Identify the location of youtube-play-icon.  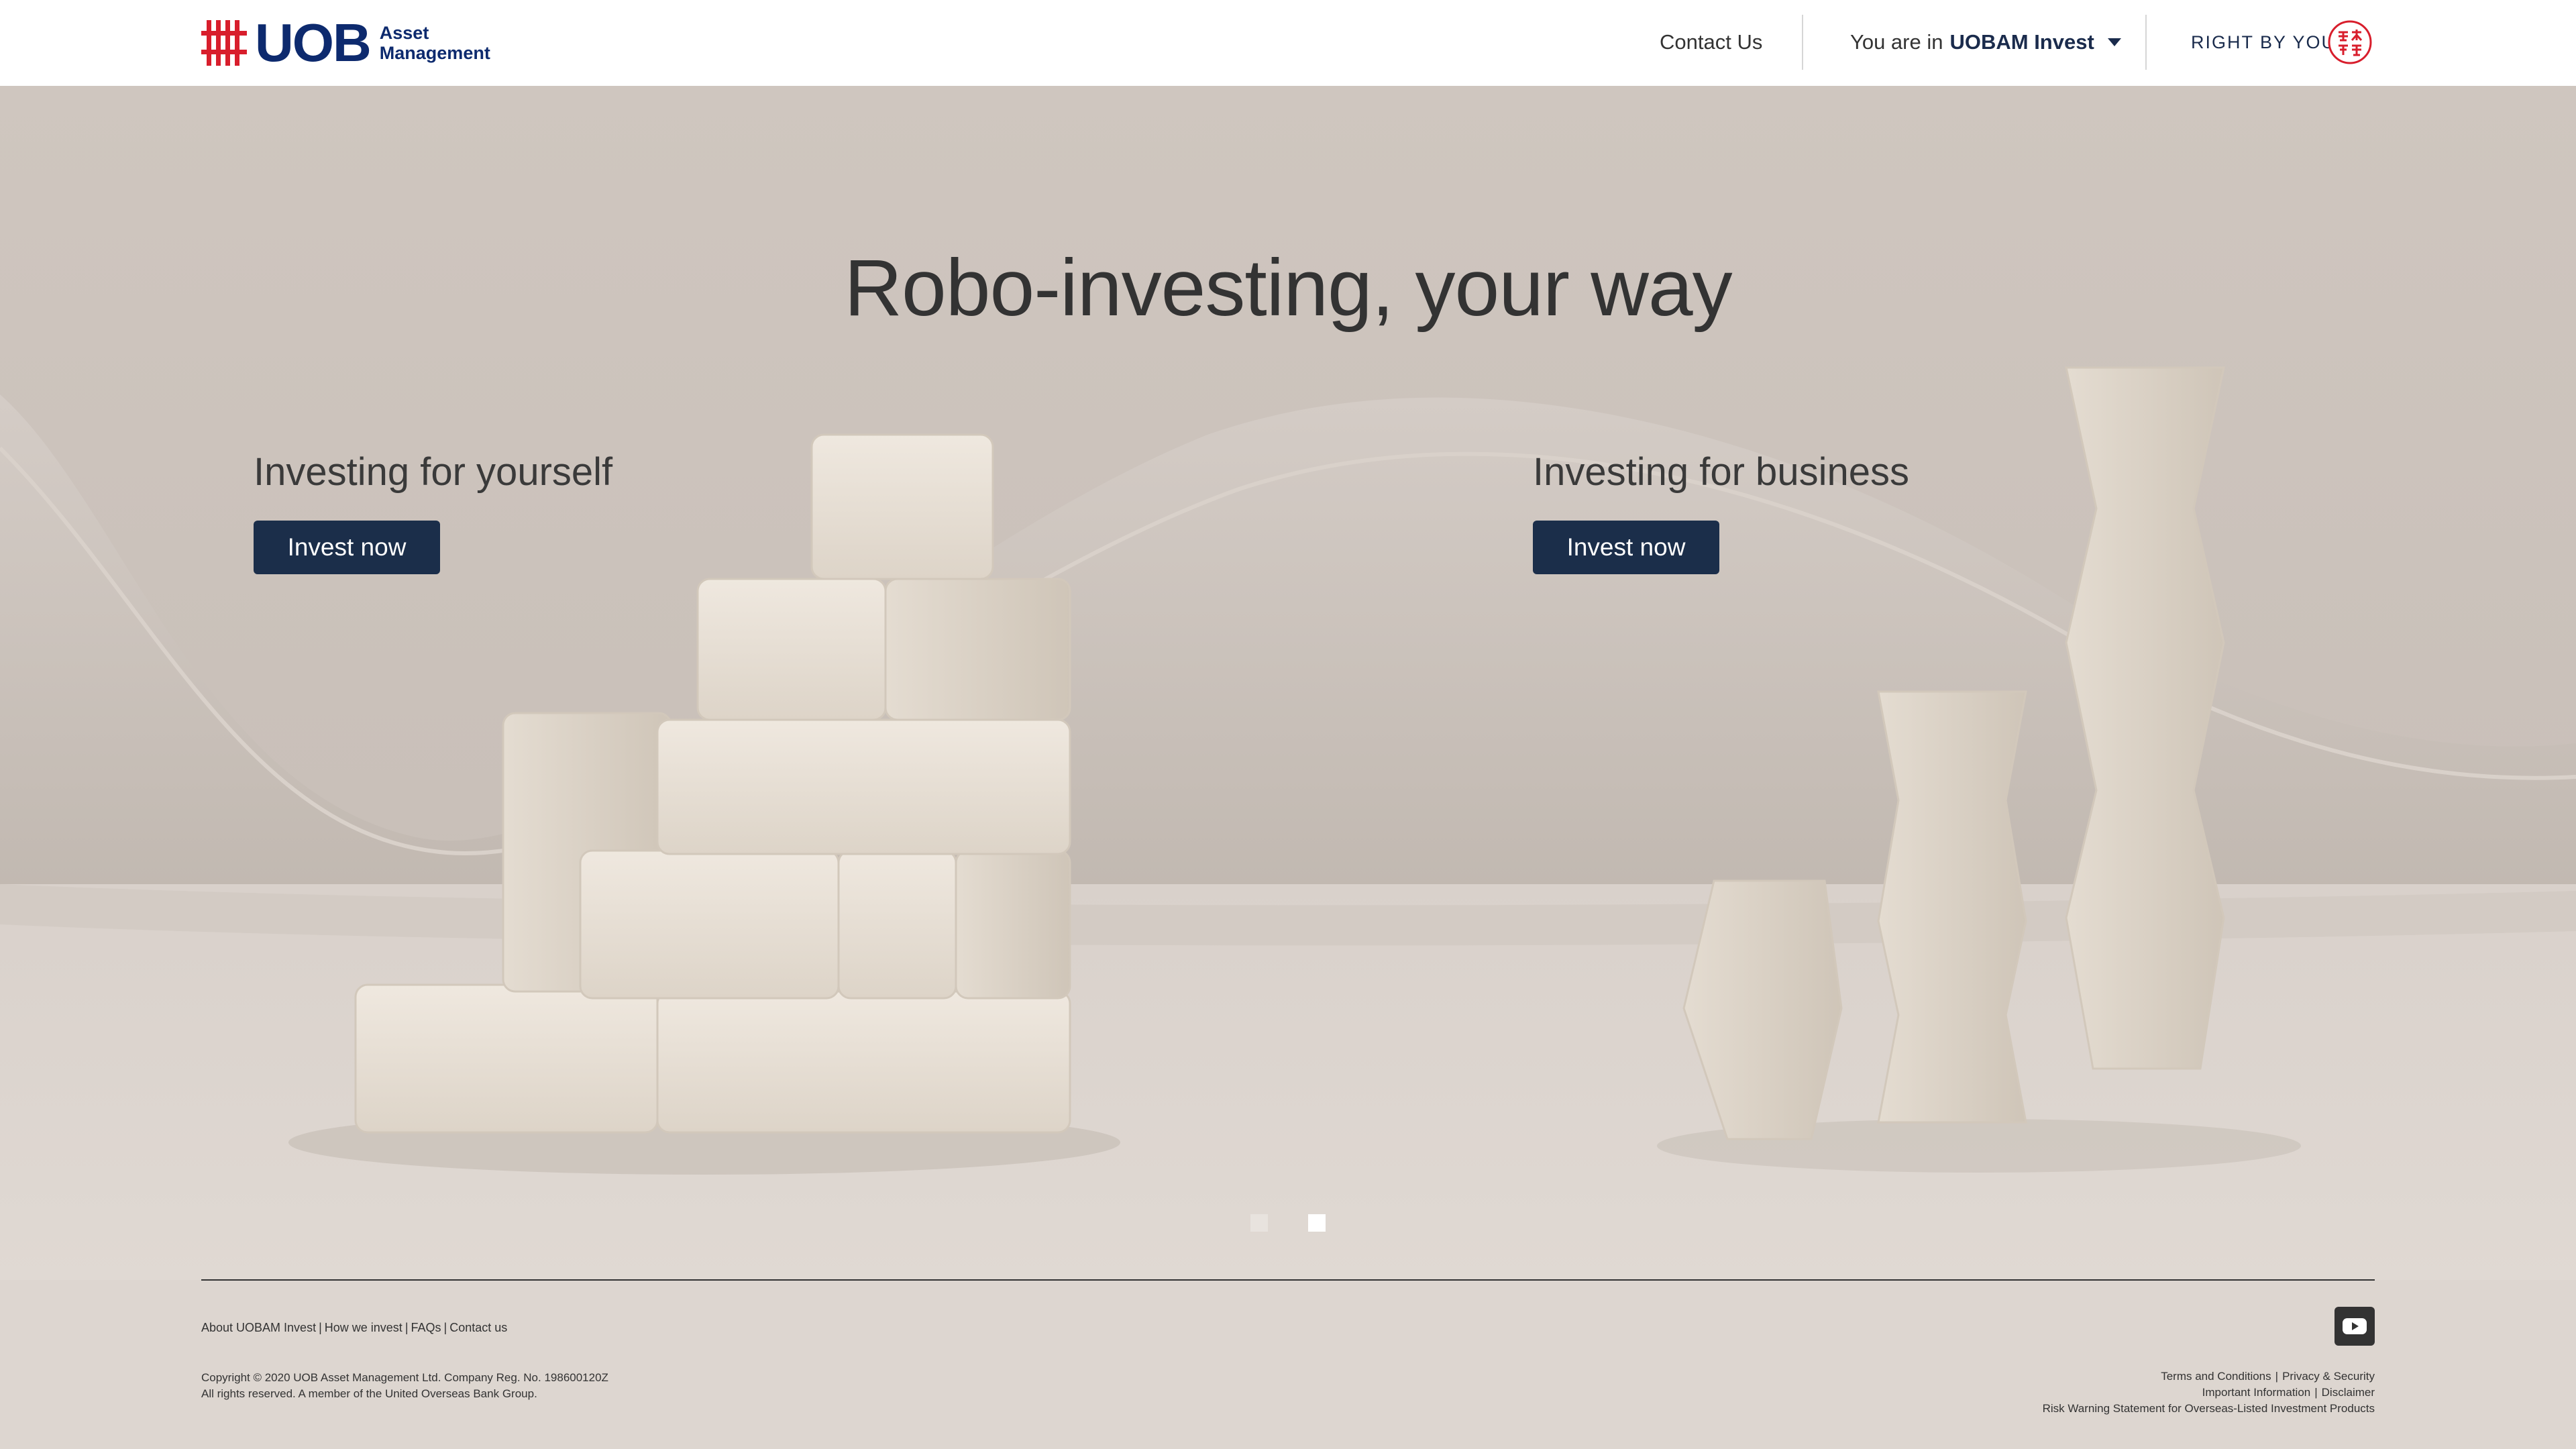
(2355, 1326).